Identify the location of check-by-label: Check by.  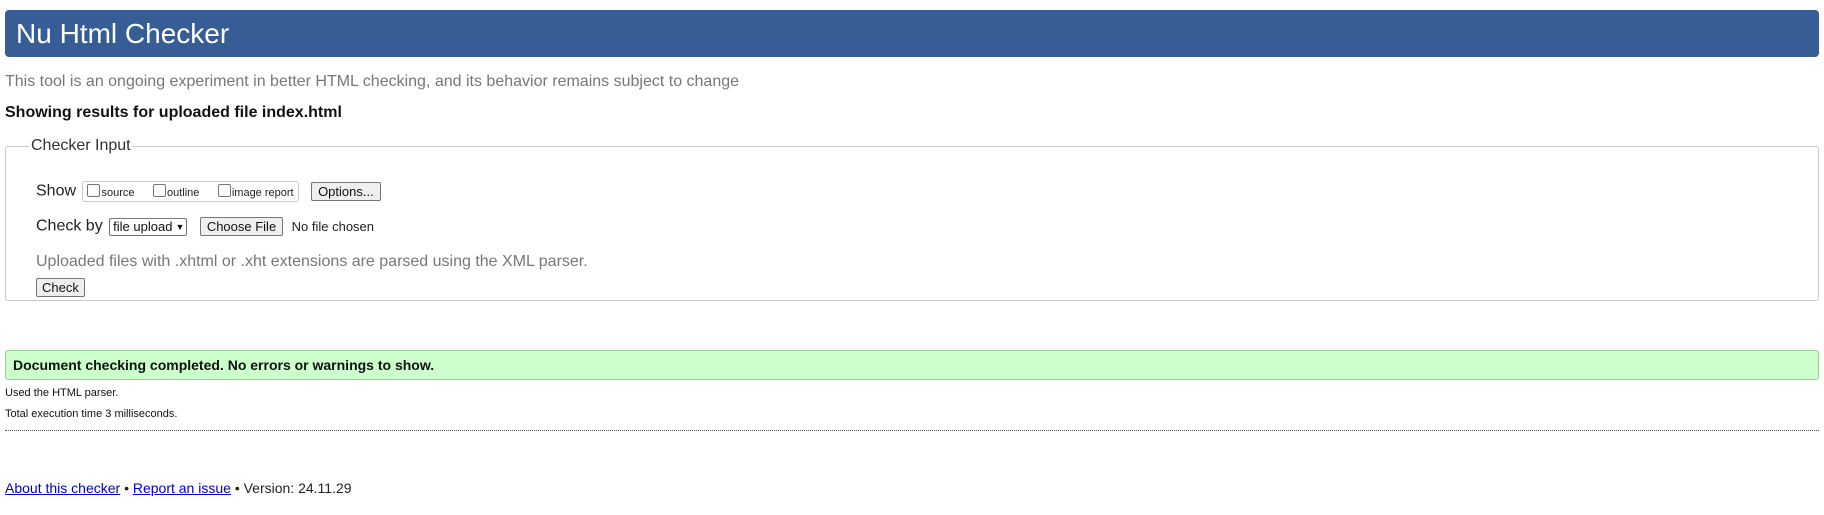
(69, 226).